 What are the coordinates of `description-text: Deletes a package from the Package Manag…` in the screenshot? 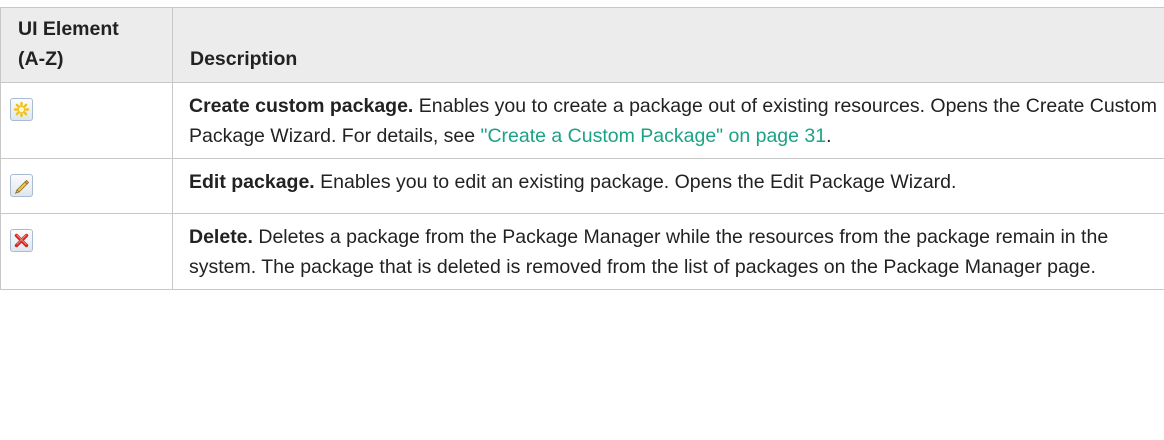 It's located at (649, 252).